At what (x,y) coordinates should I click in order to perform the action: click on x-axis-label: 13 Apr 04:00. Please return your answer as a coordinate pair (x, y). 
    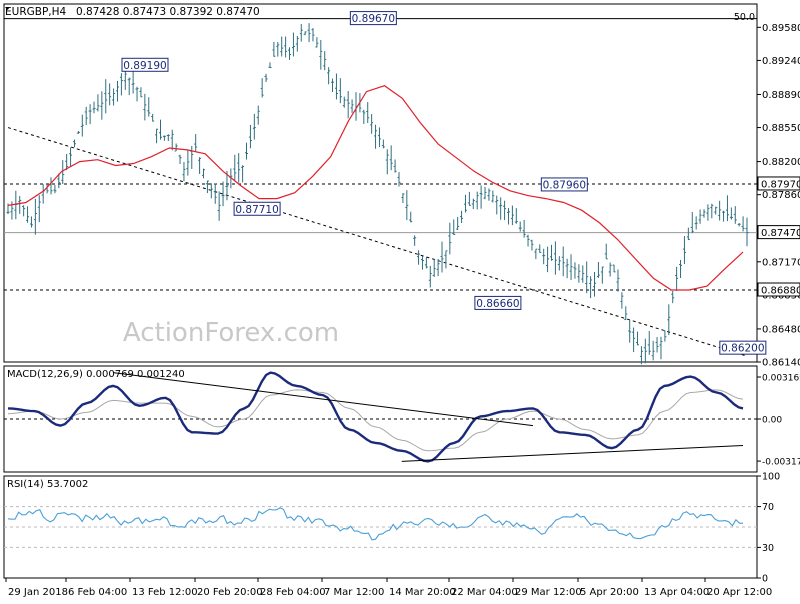
    Looking at the image, I should click on (676, 592).